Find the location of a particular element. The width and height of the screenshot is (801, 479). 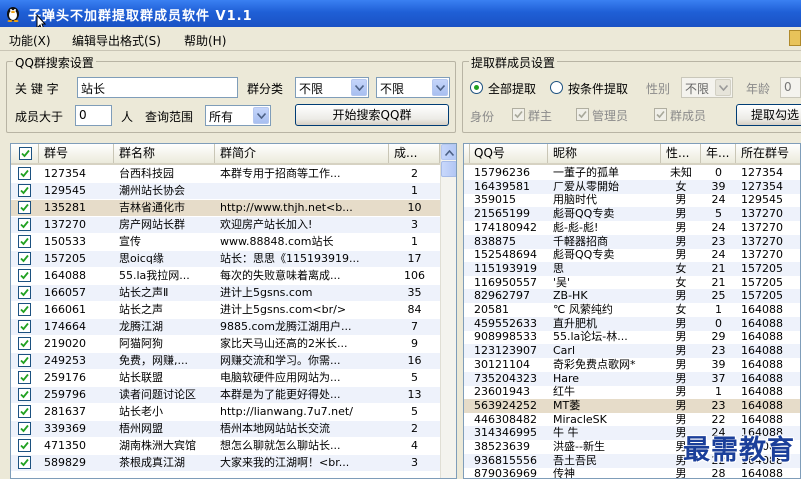

group-row: 174664 龙腾江湖 9885.com龙腾江湖用户... 7 is located at coordinates (225, 327).